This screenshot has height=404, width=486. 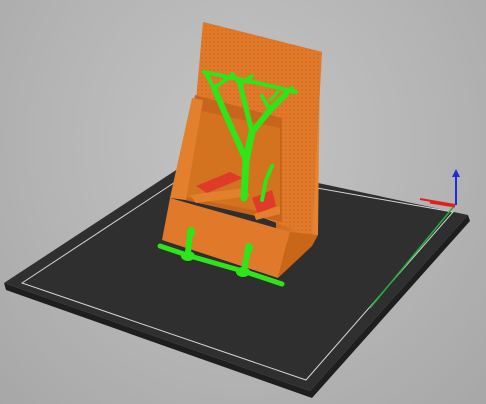 What do you see at coordinates (246, 260) in the screenshot?
I see `support-foot-right` at bounding box center [246, 260].